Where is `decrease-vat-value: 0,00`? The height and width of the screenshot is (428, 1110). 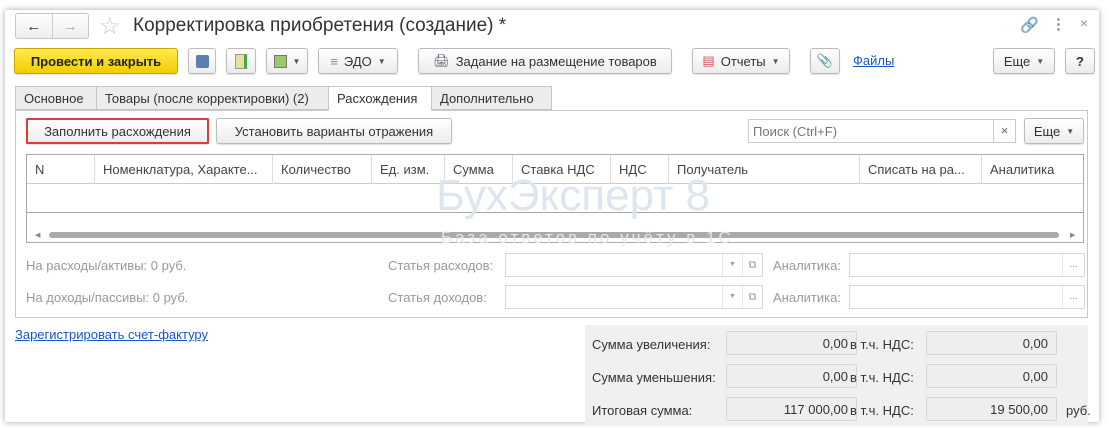
decrease-vat-value: 0,00 is located at coordinates (991, 376).